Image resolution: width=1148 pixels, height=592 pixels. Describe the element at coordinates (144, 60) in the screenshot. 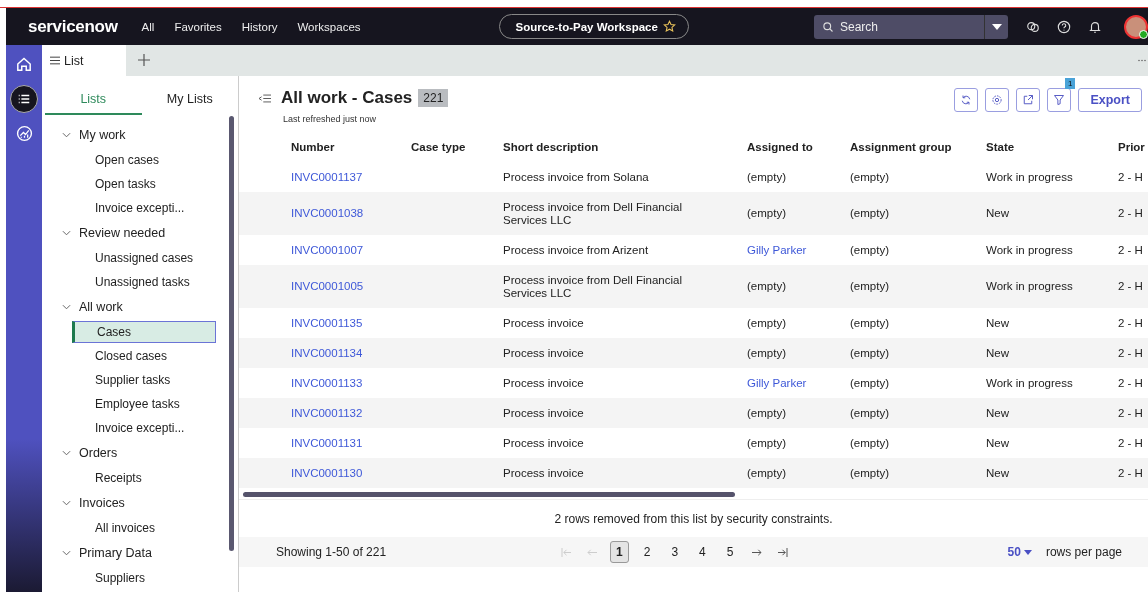

I see `add-tab-icon` at that location.